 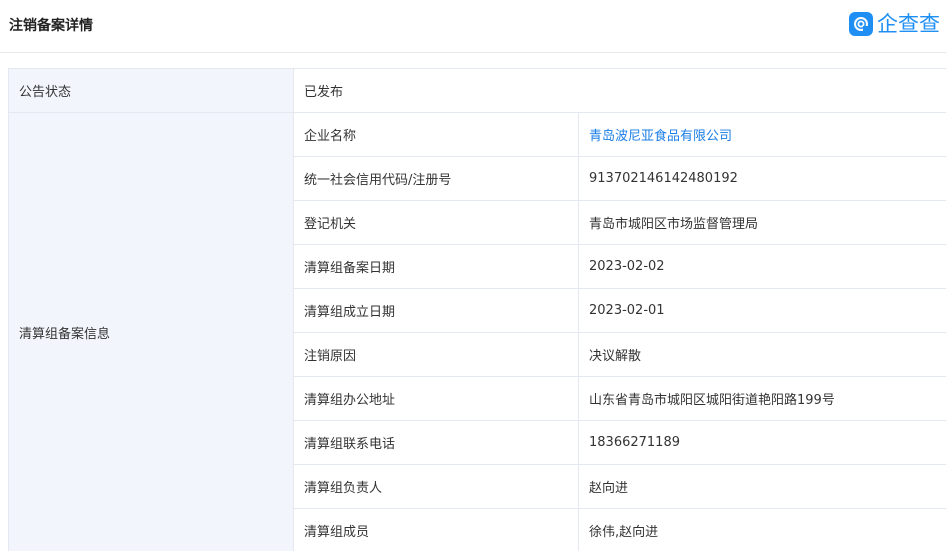 I want to click on page-header: 注销备案详情 企查查, so click(x=473, y=26).